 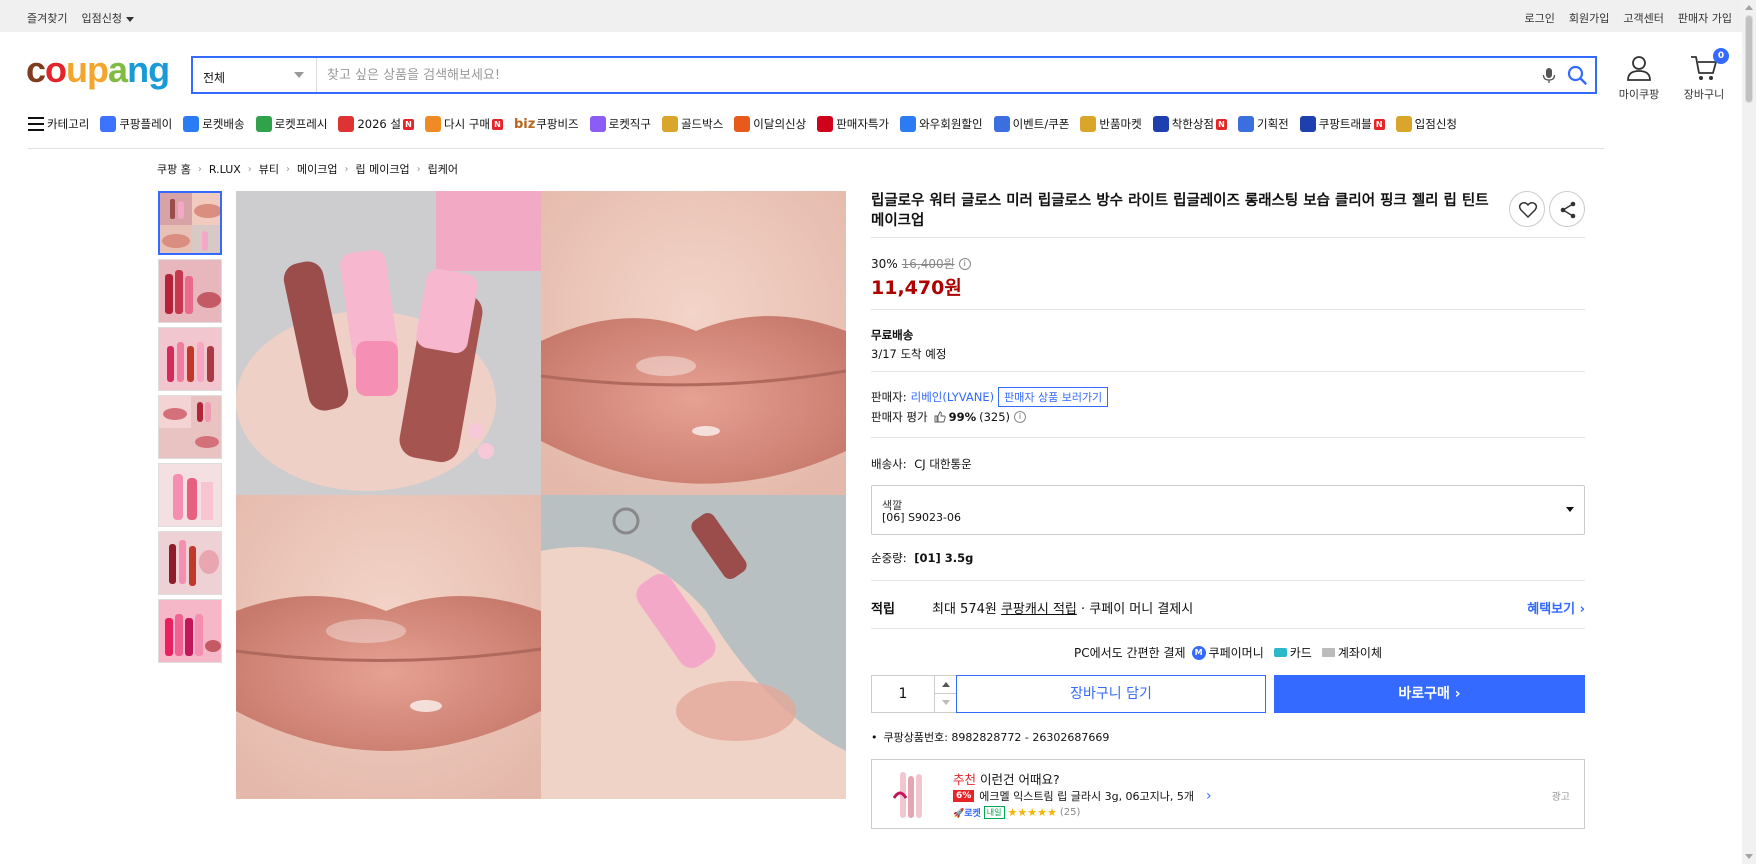 I want to click on new-badge: N, so click(x=1379, y=124).